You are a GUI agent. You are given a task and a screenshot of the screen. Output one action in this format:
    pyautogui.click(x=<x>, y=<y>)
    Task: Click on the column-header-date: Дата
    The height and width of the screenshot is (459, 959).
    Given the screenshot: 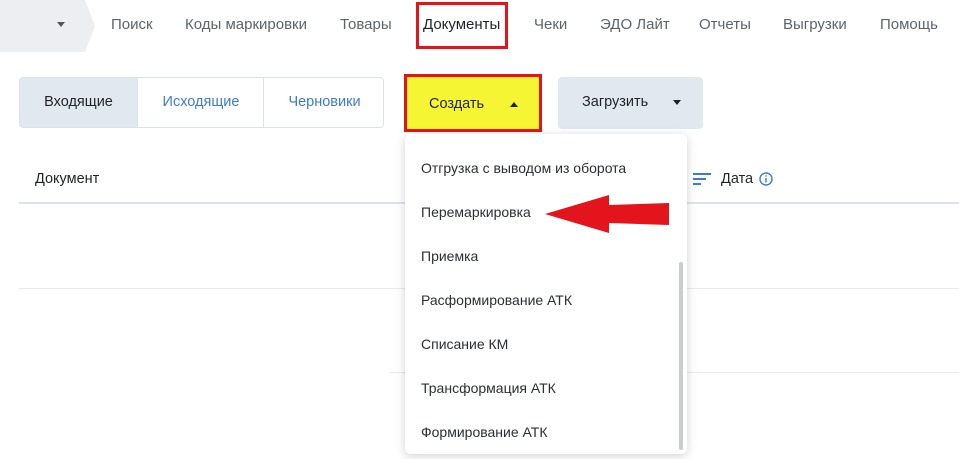 What is the action you would take?
    pyautogui.click(x=737, y=179)
    